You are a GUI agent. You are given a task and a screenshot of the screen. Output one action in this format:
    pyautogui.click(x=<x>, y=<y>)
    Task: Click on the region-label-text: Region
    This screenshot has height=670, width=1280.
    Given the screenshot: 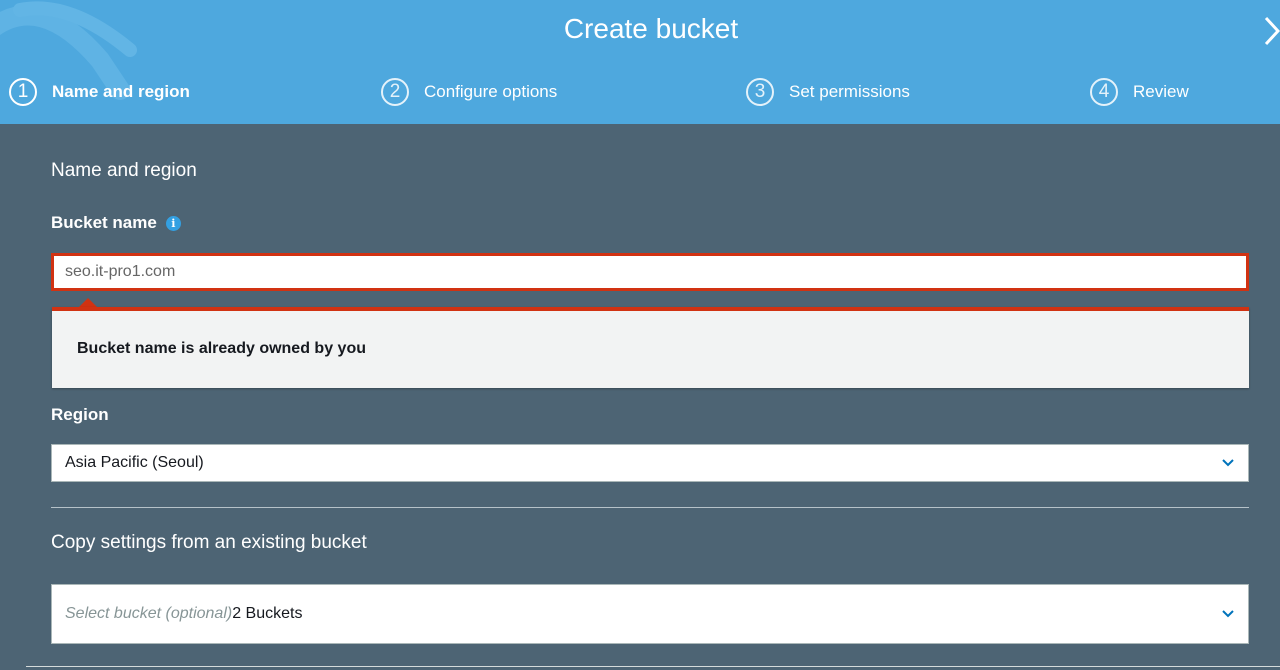 What is the action you would take?
    pyautogui.click(x=80, y=414)
    